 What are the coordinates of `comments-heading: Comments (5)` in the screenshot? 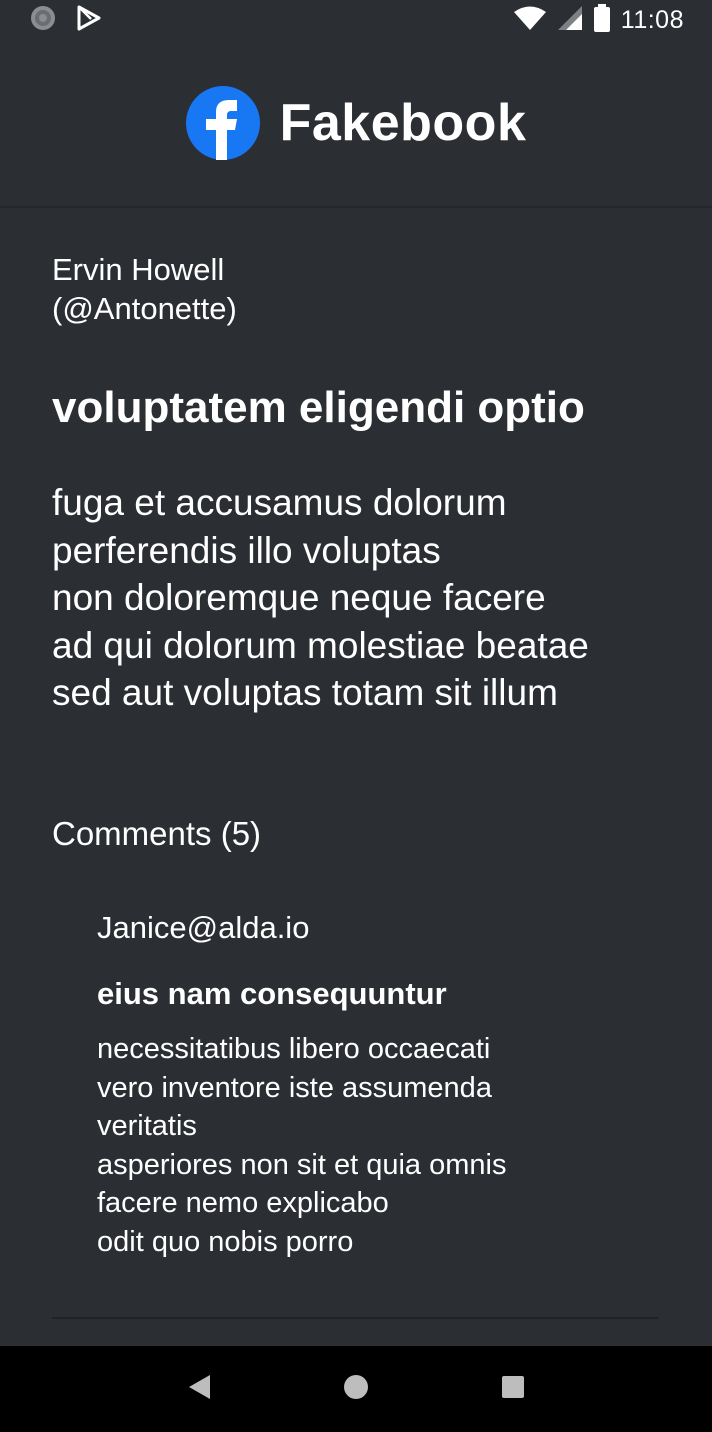 It's located at (157, 833).